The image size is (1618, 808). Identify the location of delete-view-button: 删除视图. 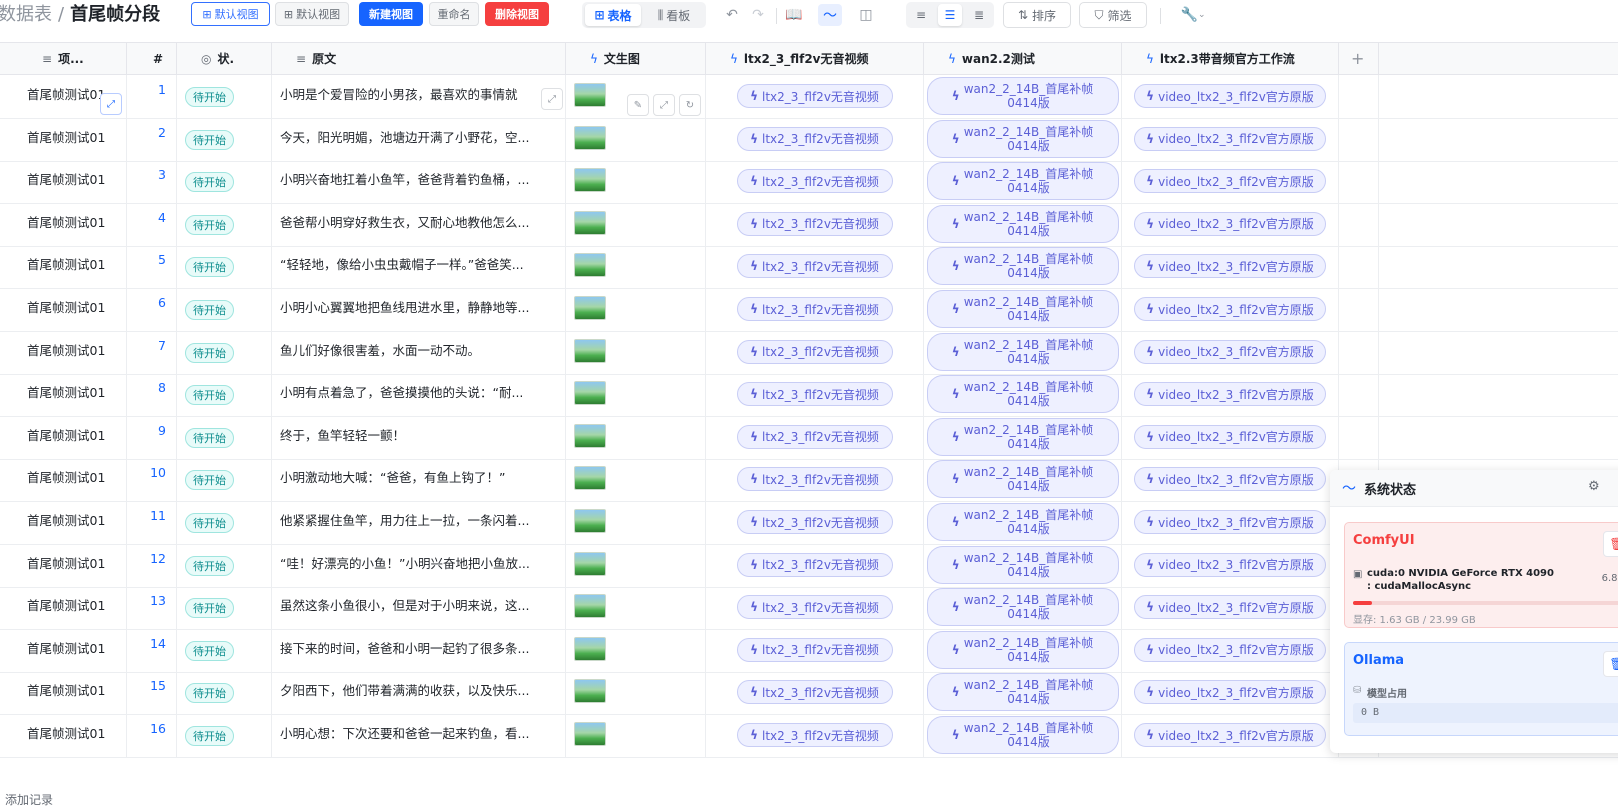
(517, 14).